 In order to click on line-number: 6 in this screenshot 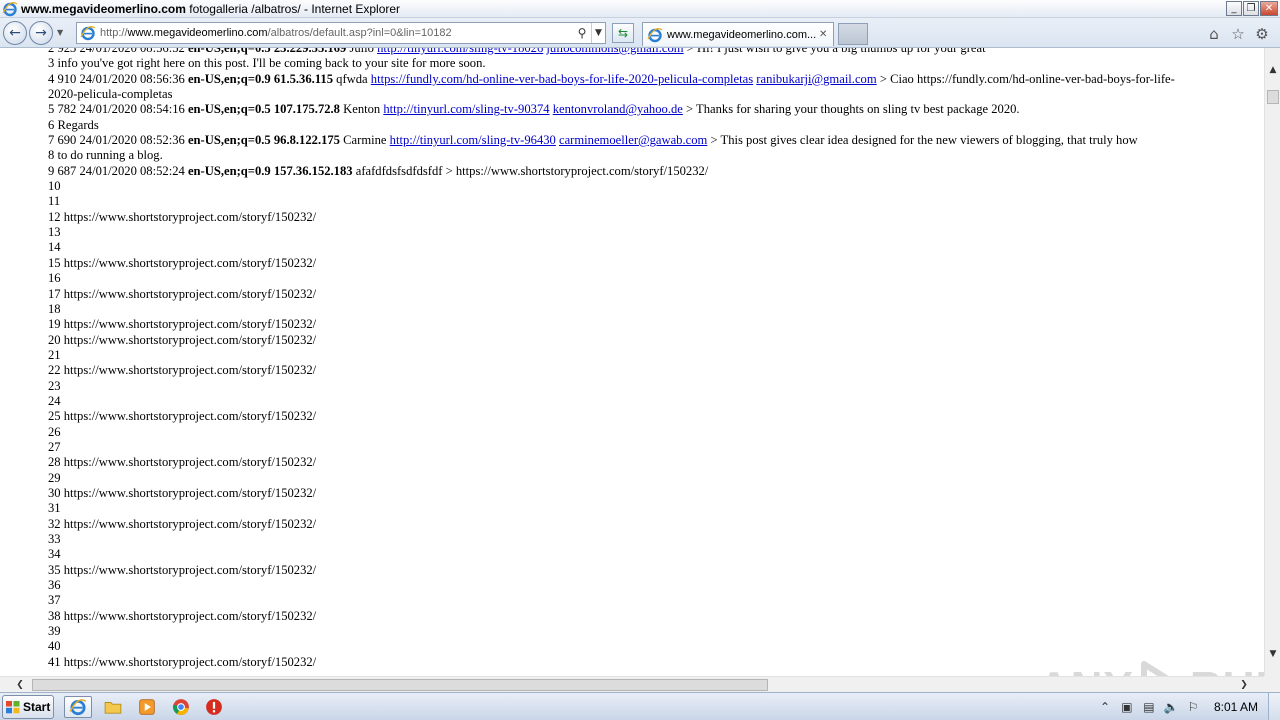, I will do `click(51, 124)`.